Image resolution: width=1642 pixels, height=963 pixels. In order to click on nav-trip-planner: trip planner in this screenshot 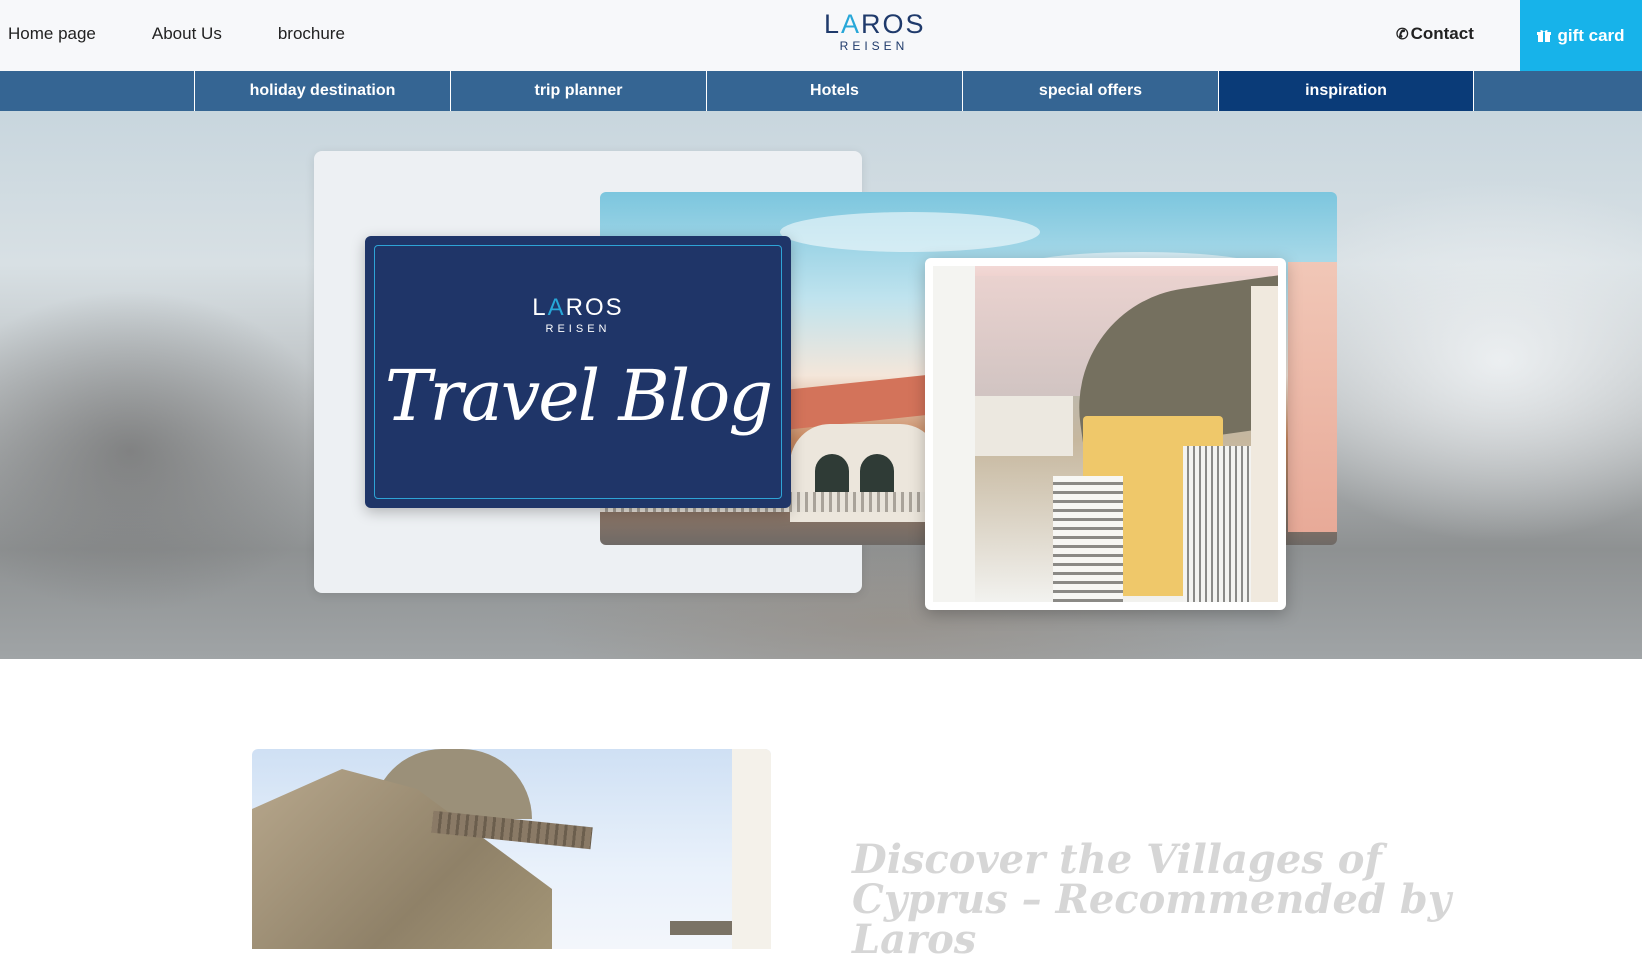, I will do `click(578, 91)`.